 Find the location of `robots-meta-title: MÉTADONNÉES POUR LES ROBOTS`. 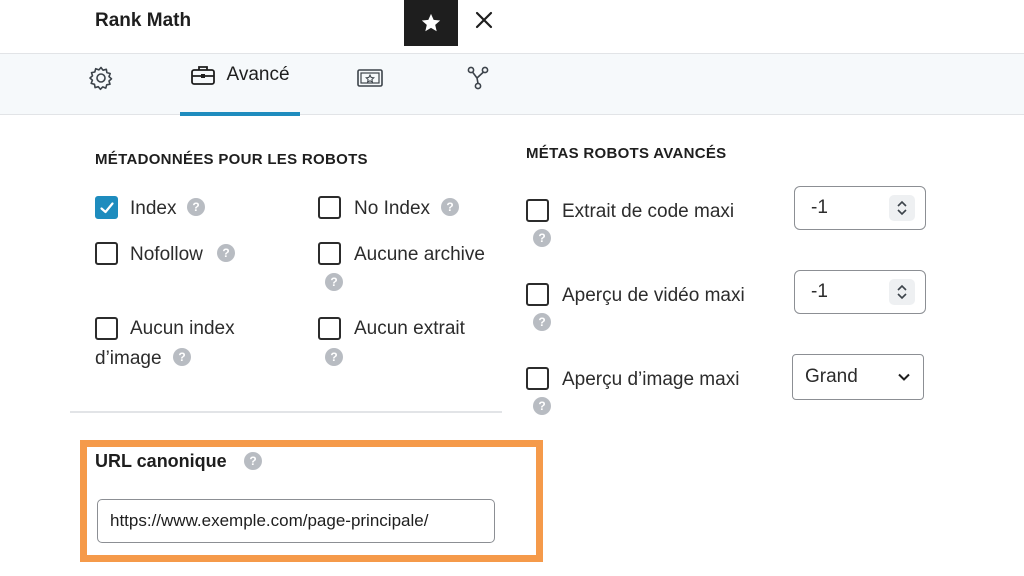

robots-meta-title: MÉTADONNÉES POUR LES ROBOTS is located at coordinates (231, 159).